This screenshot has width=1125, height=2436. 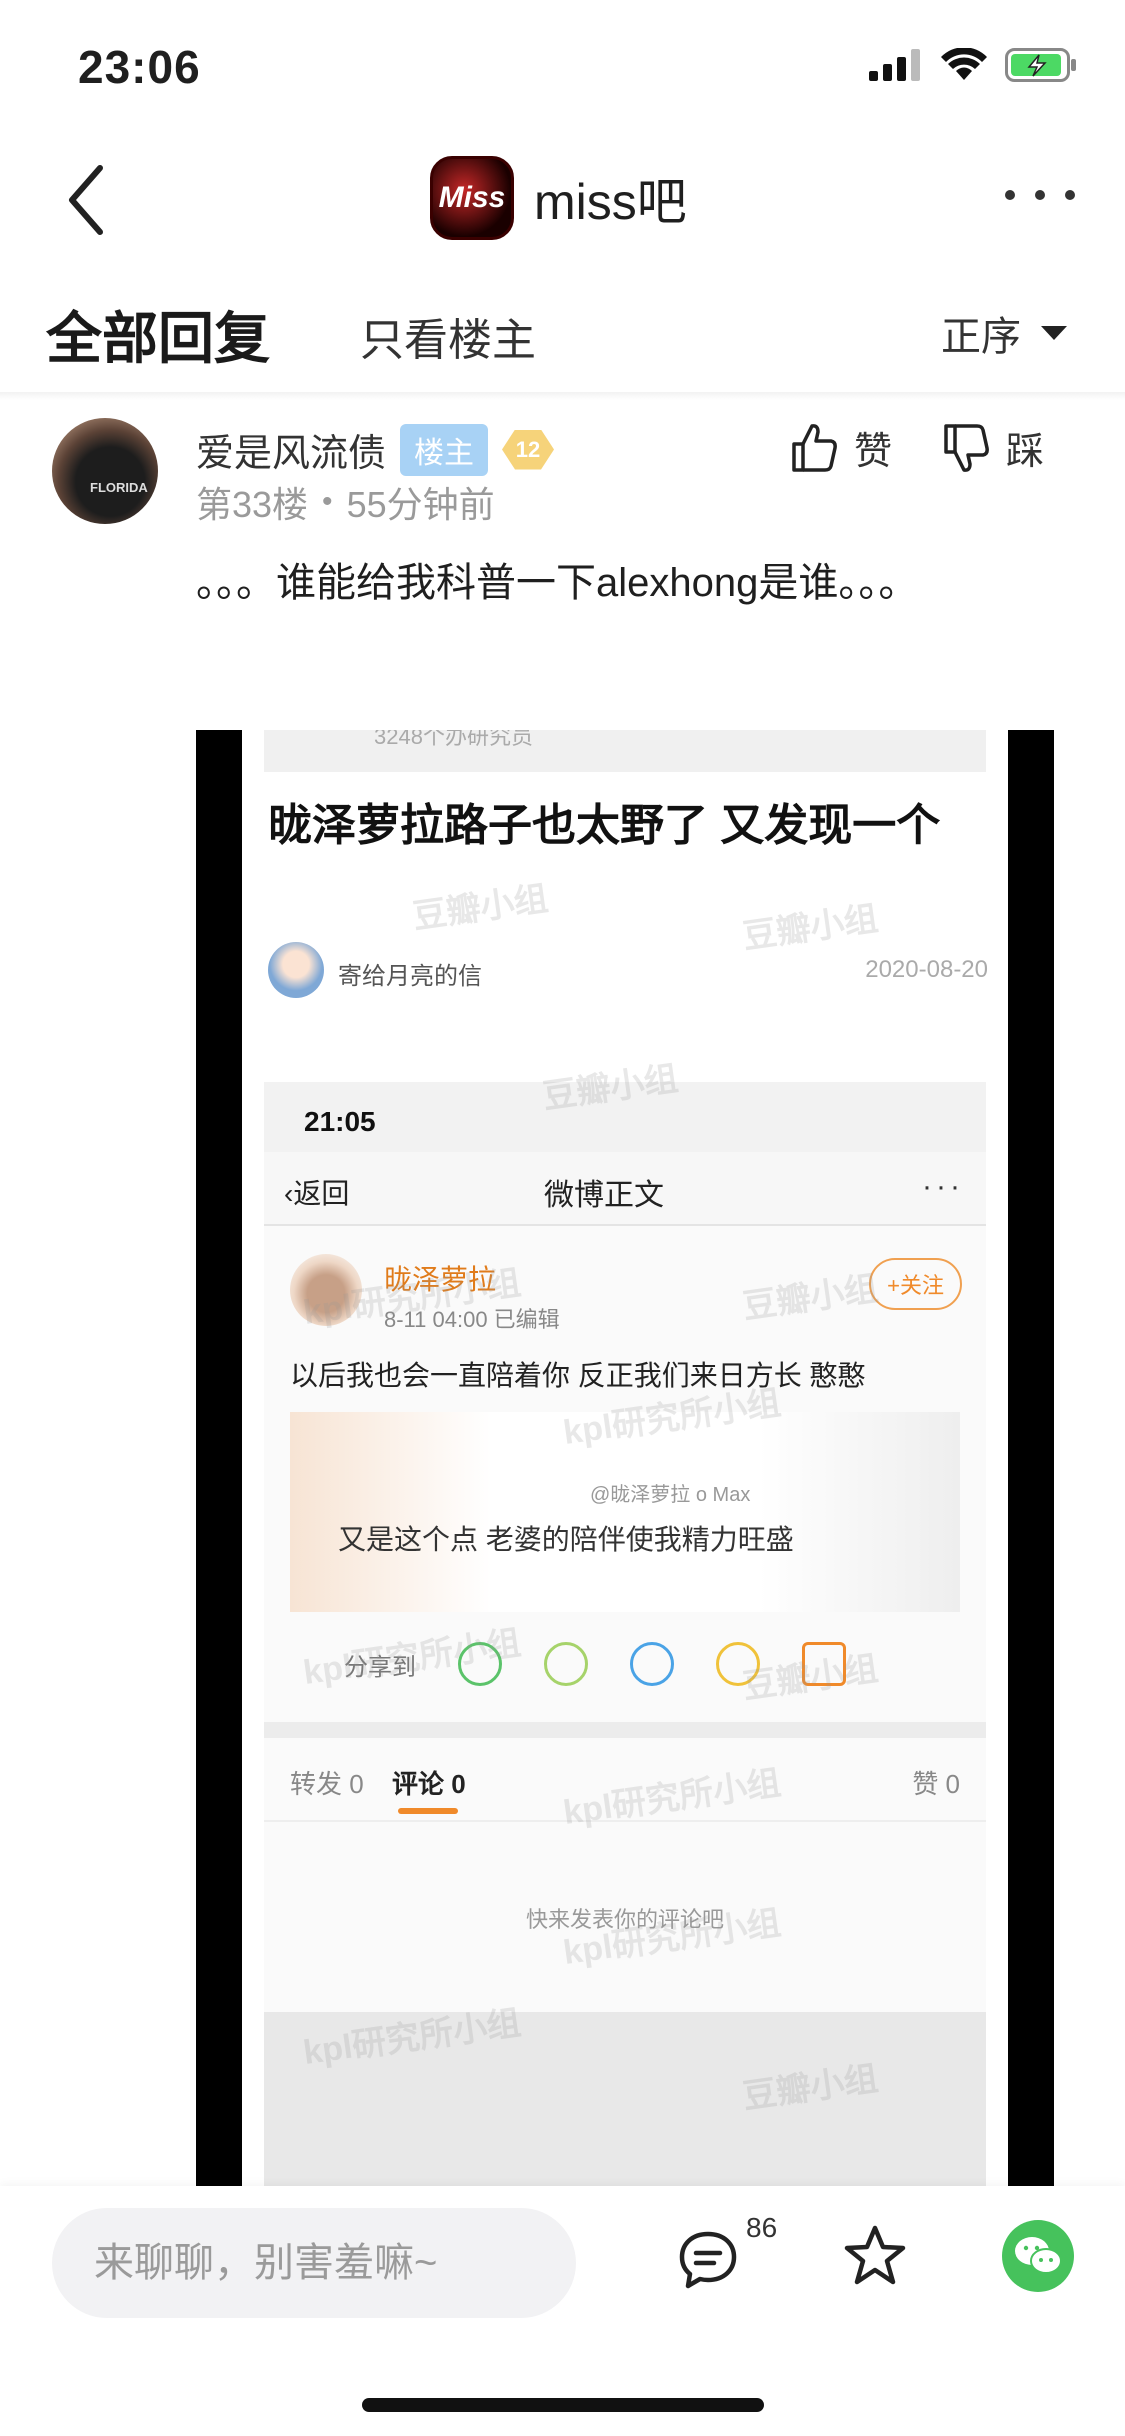 I want to click on back-arrow-icon, so click(x=90, y=200).